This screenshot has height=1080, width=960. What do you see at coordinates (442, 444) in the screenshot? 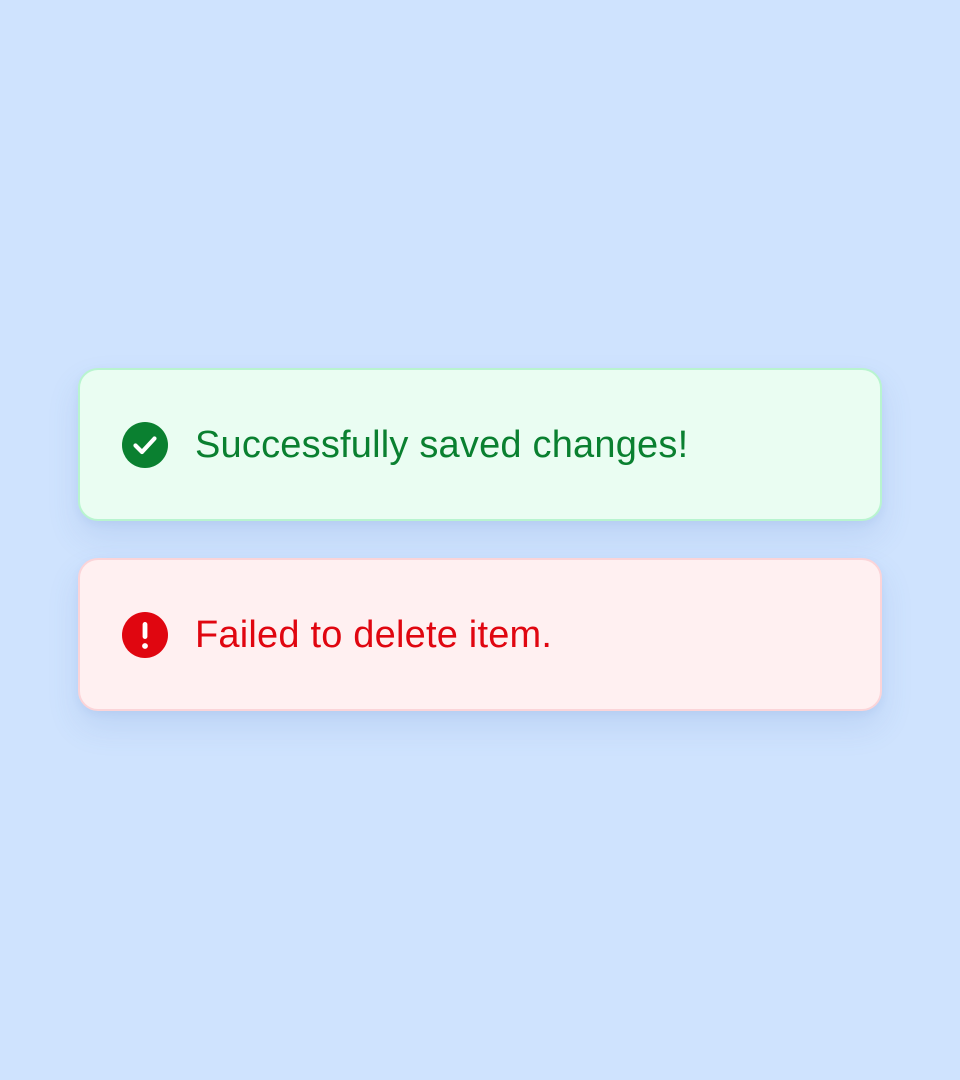
I see `success-message: Successfully saved changes!` at bounding box center [442, 444].